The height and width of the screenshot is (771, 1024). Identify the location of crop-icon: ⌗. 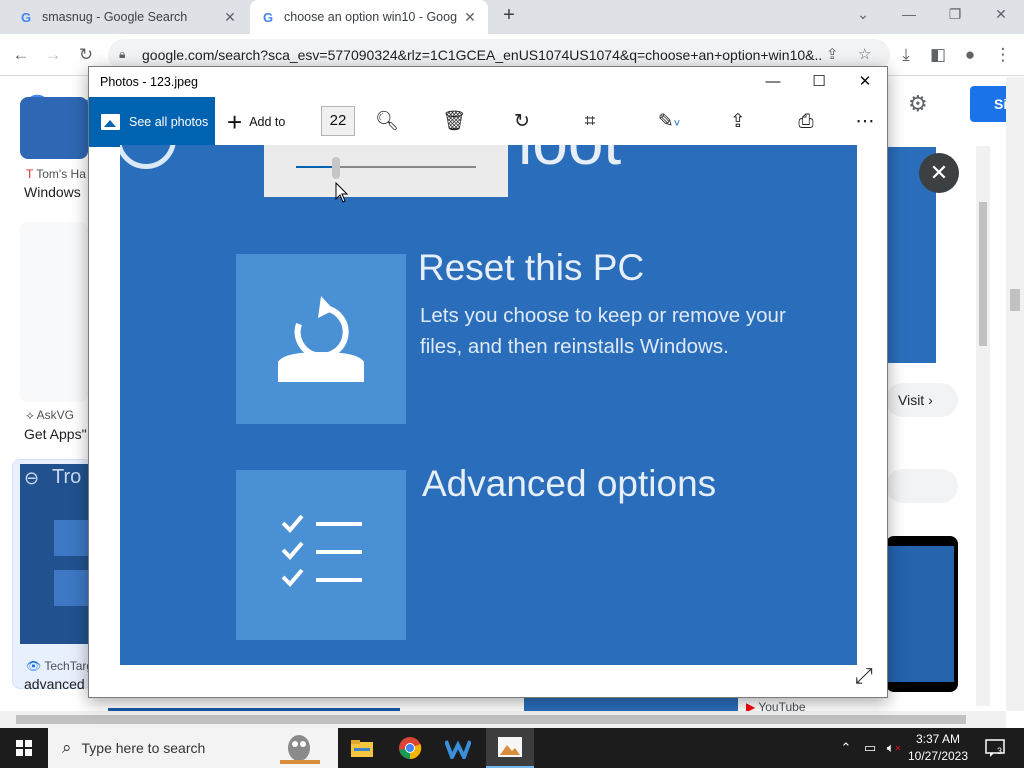
(590, 122).